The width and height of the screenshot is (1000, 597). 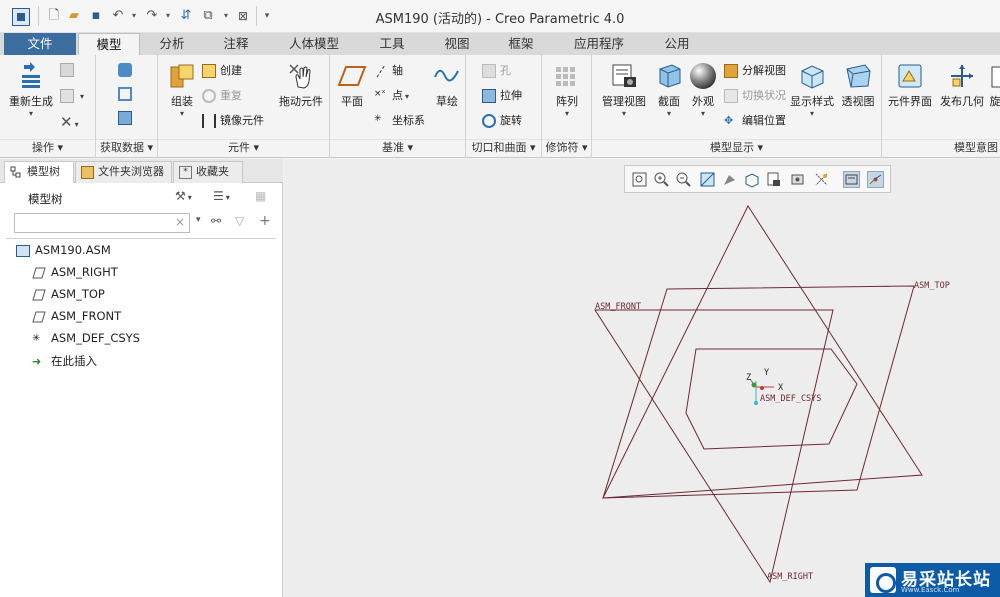 I want to click on model-tree-icon, so click(x=16, y=172).